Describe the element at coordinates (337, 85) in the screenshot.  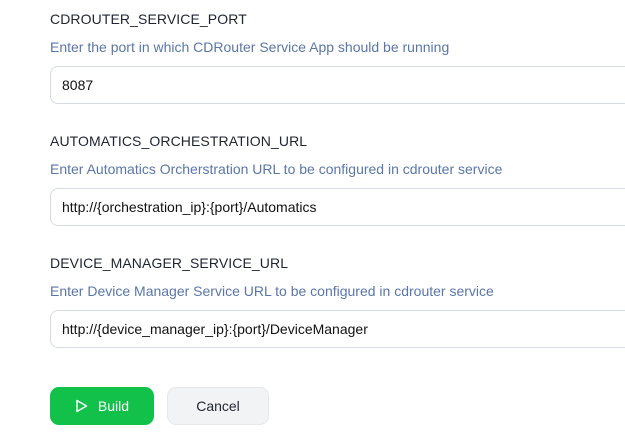
I see `cdrouter-service-port-input` at that location.